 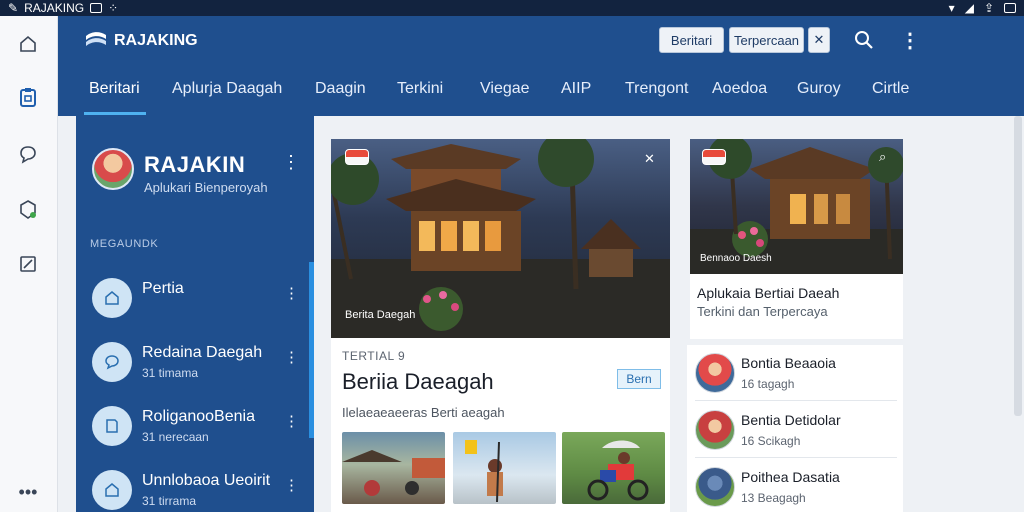 What do you see at coordinates (311, 350) in the screenshot?
I see `sidebar-scrollbar` at bounding box center [311, 350].